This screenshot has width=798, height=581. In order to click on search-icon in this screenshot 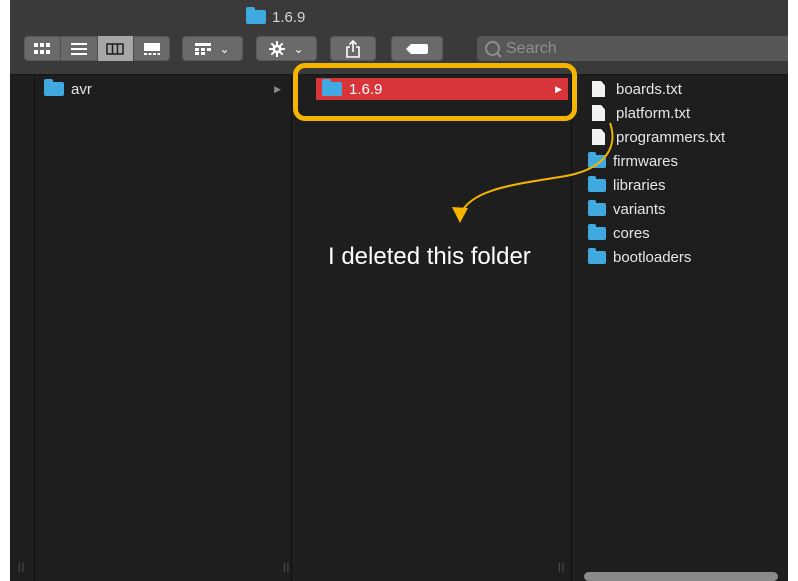, I will do `click(492, 48)`.